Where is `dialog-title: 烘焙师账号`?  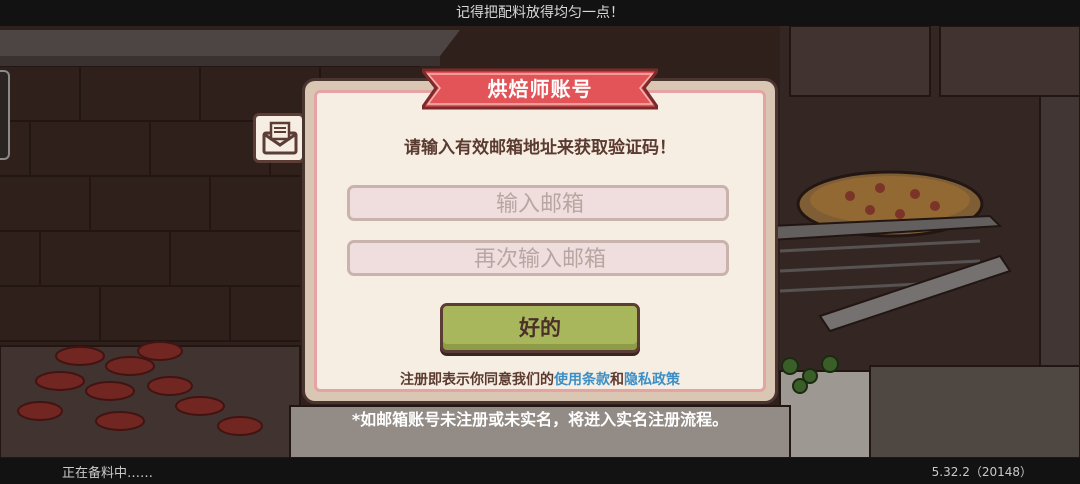 dialog-title: 烘焙师账号 is located at coordinates (540, 89).